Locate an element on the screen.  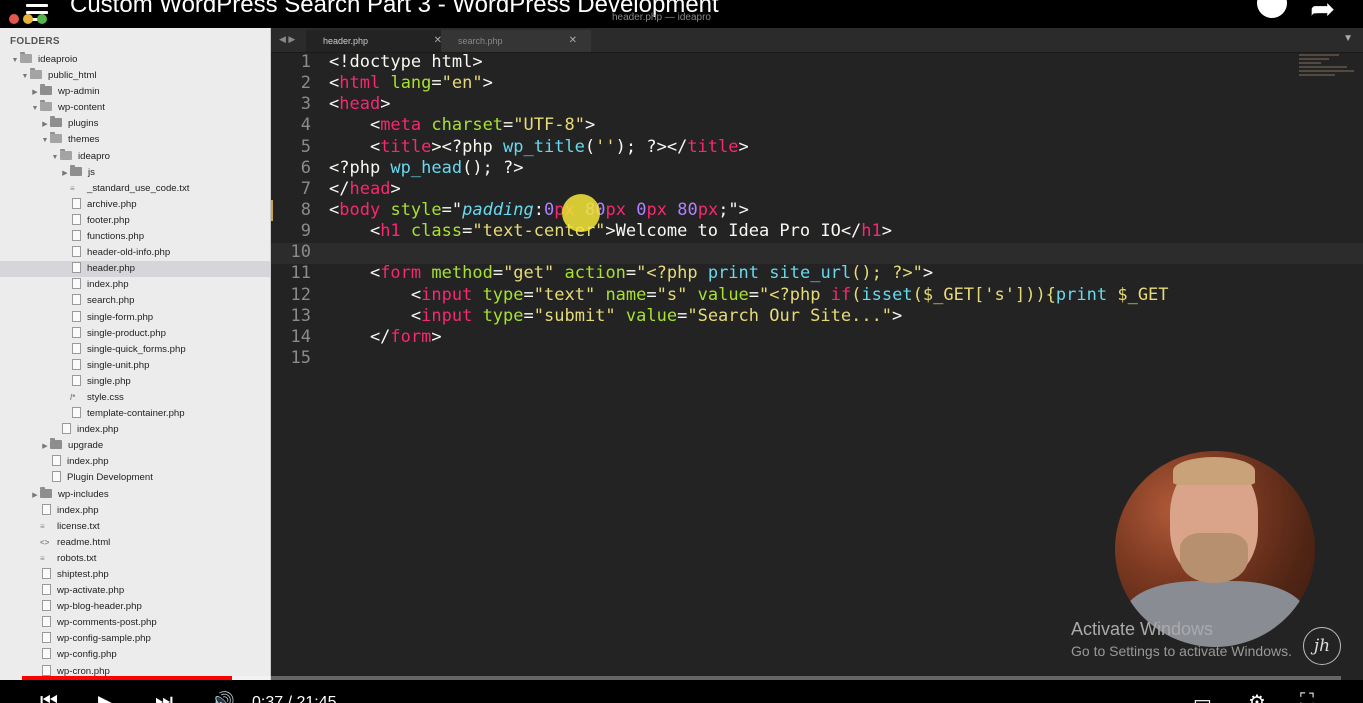
tree-item: ≡ _standard_use_code.txt is located at coordinates (135, 189).